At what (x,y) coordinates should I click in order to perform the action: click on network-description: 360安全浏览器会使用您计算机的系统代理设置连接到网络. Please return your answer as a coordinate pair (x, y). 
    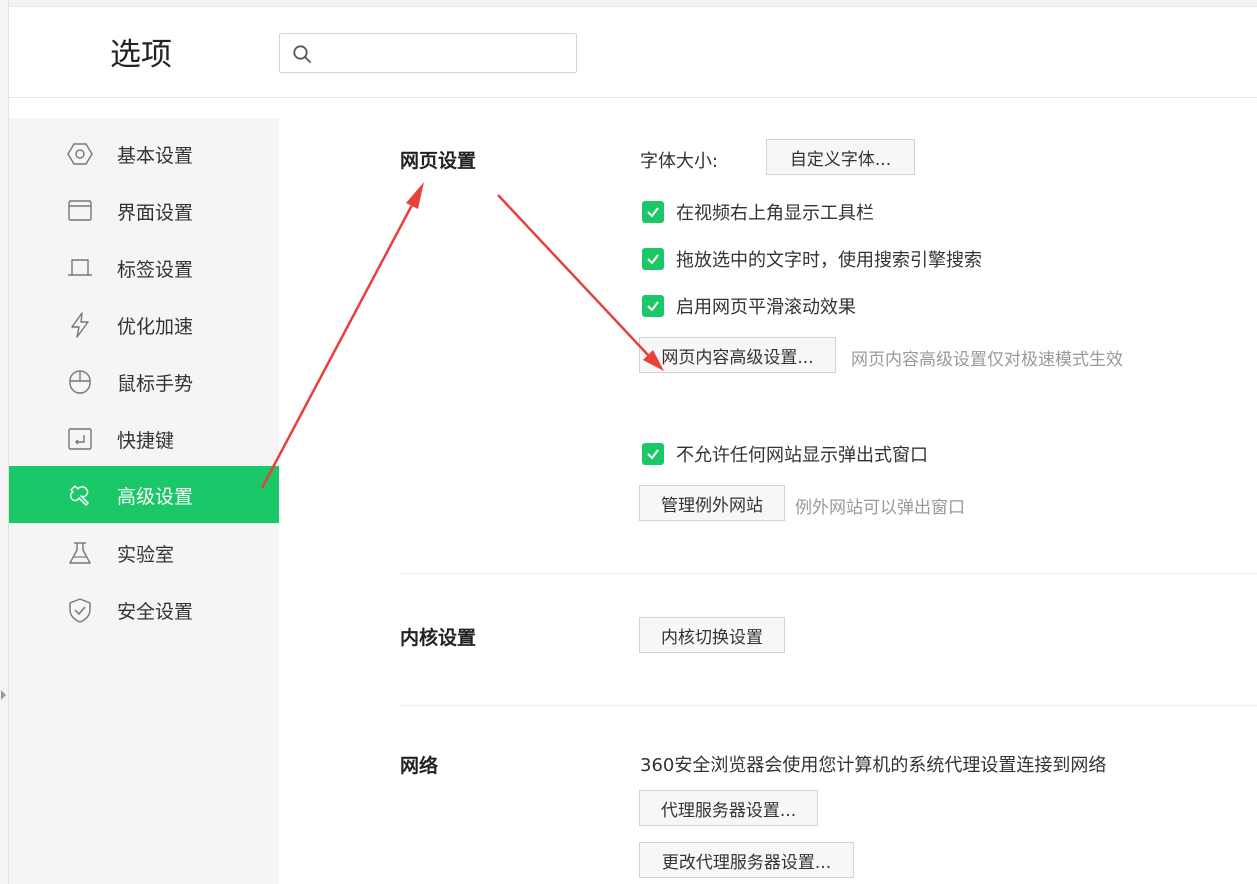
    Looking at the image, I should click on (873, 765).